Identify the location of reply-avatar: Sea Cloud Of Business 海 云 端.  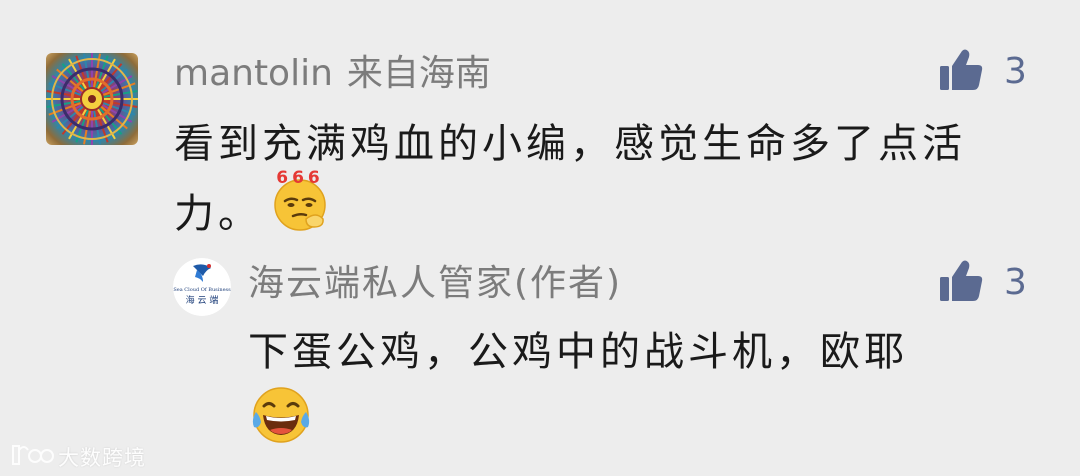
(202, 287).